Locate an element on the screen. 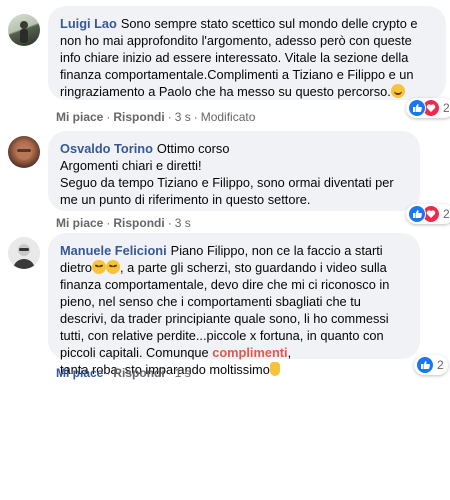 The width and height of the screenshot is (450, 500). smile-emoji-icon is located at coordinates (397, 91).